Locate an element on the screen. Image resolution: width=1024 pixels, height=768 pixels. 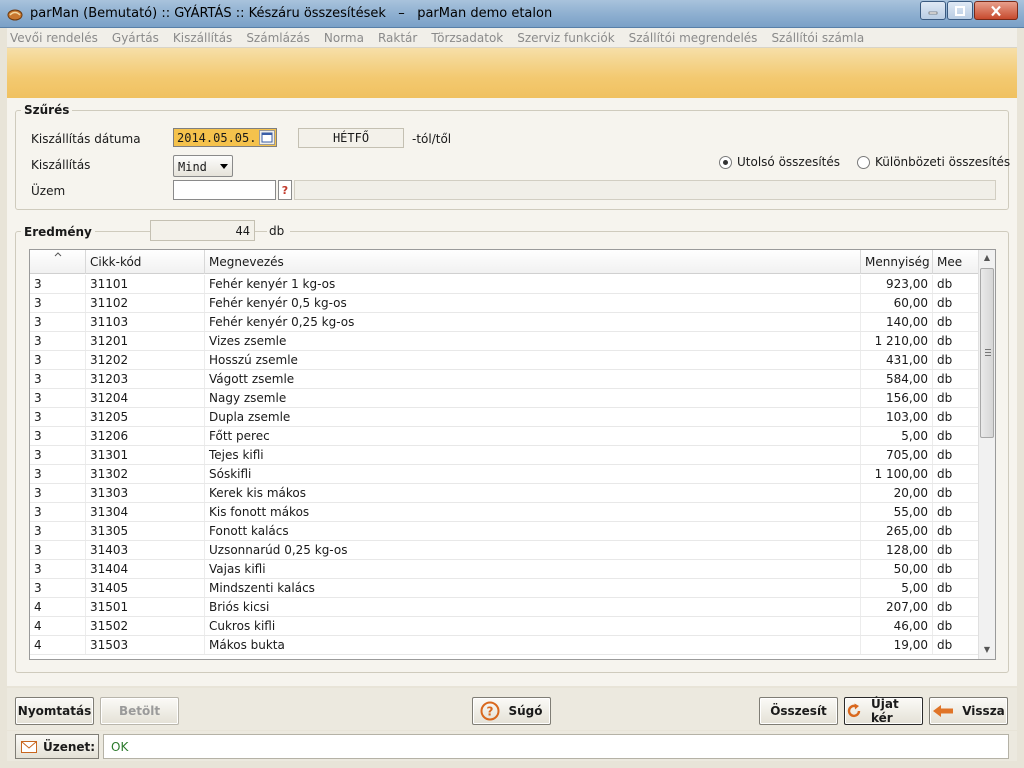
dropdown-arrow-icon is located at coordinates (224, 166).